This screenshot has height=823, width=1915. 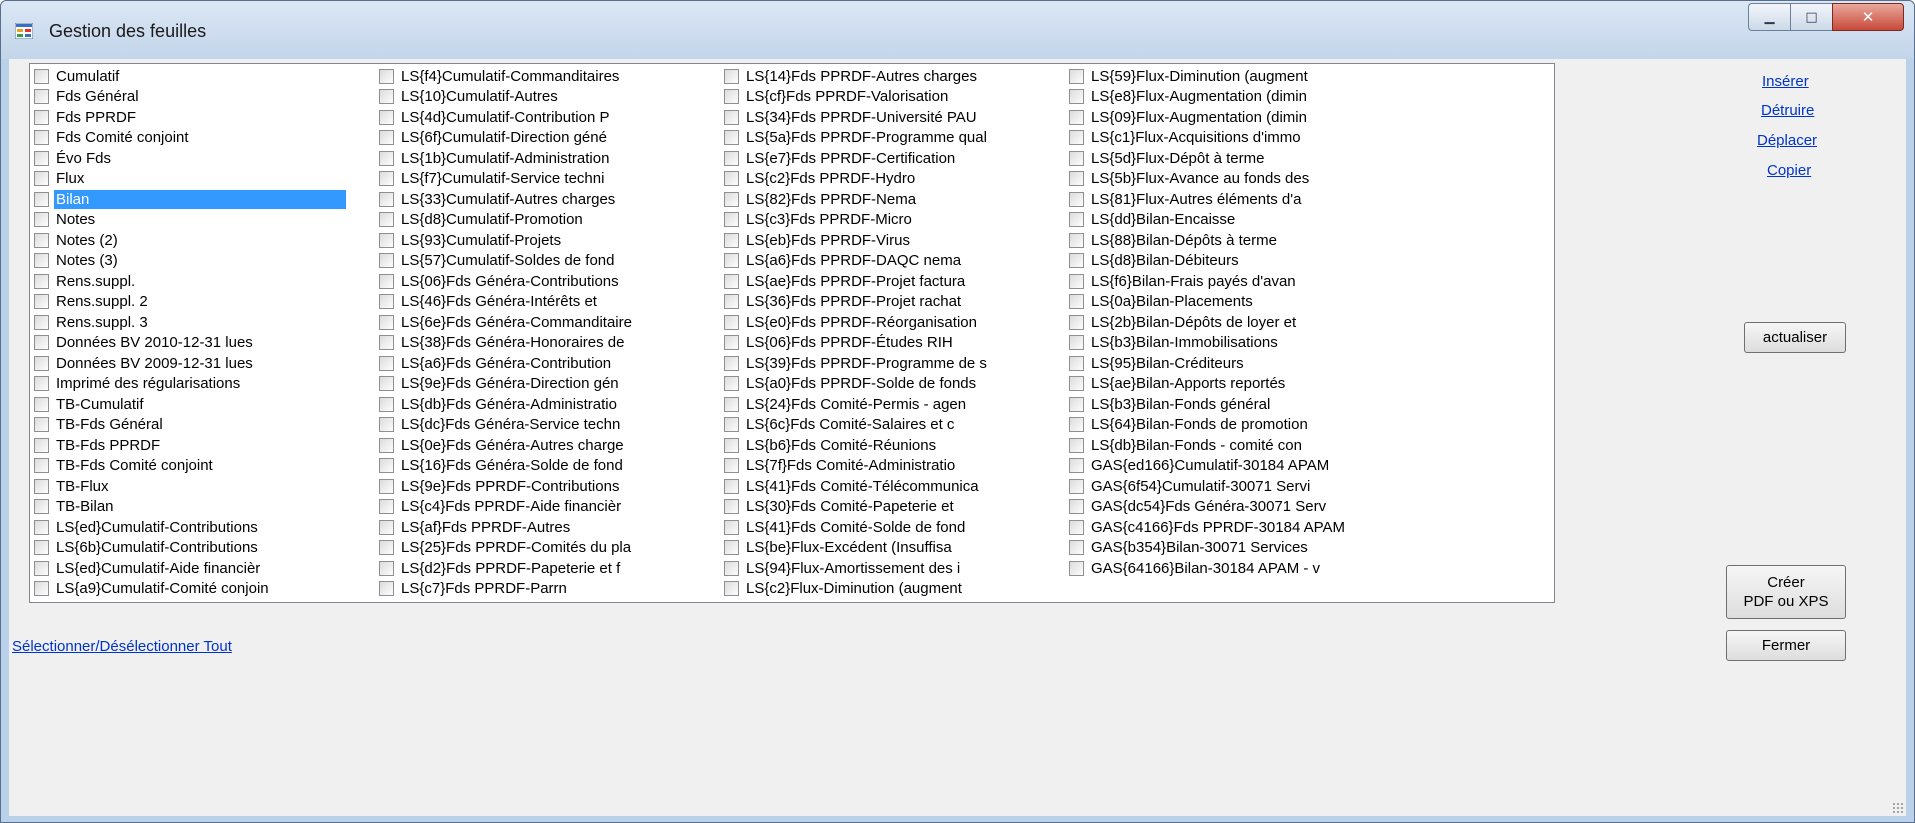 I want to click on sheet-item: LS{09}Flux-Augmentation (dimin, so click(x=1206, y=117).